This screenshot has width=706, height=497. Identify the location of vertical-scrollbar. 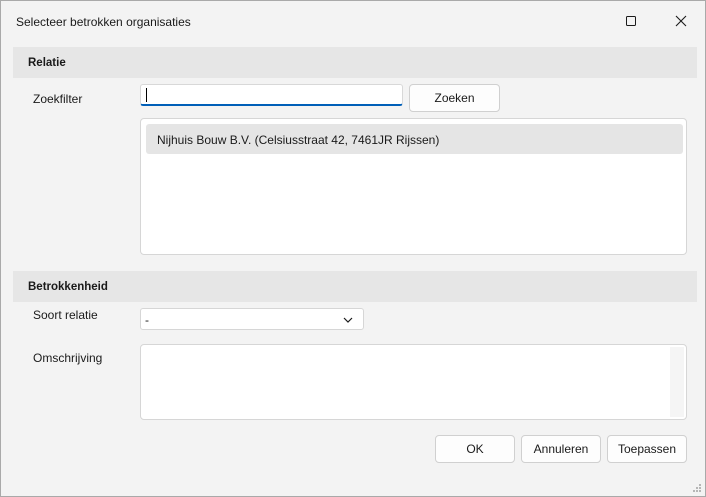
(677, 382).